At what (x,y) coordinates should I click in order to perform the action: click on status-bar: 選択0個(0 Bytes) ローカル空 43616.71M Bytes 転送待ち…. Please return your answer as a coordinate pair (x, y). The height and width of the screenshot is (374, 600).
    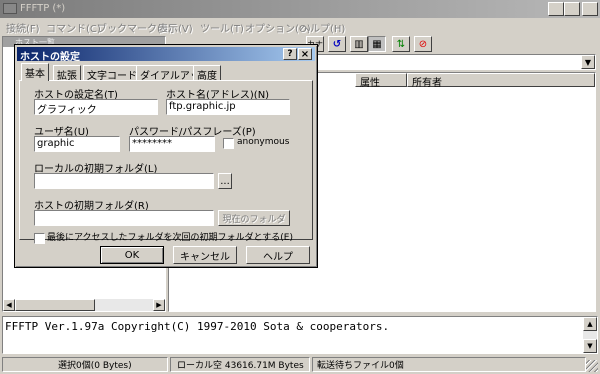
    Looking at the image, I should click on (300, 365).